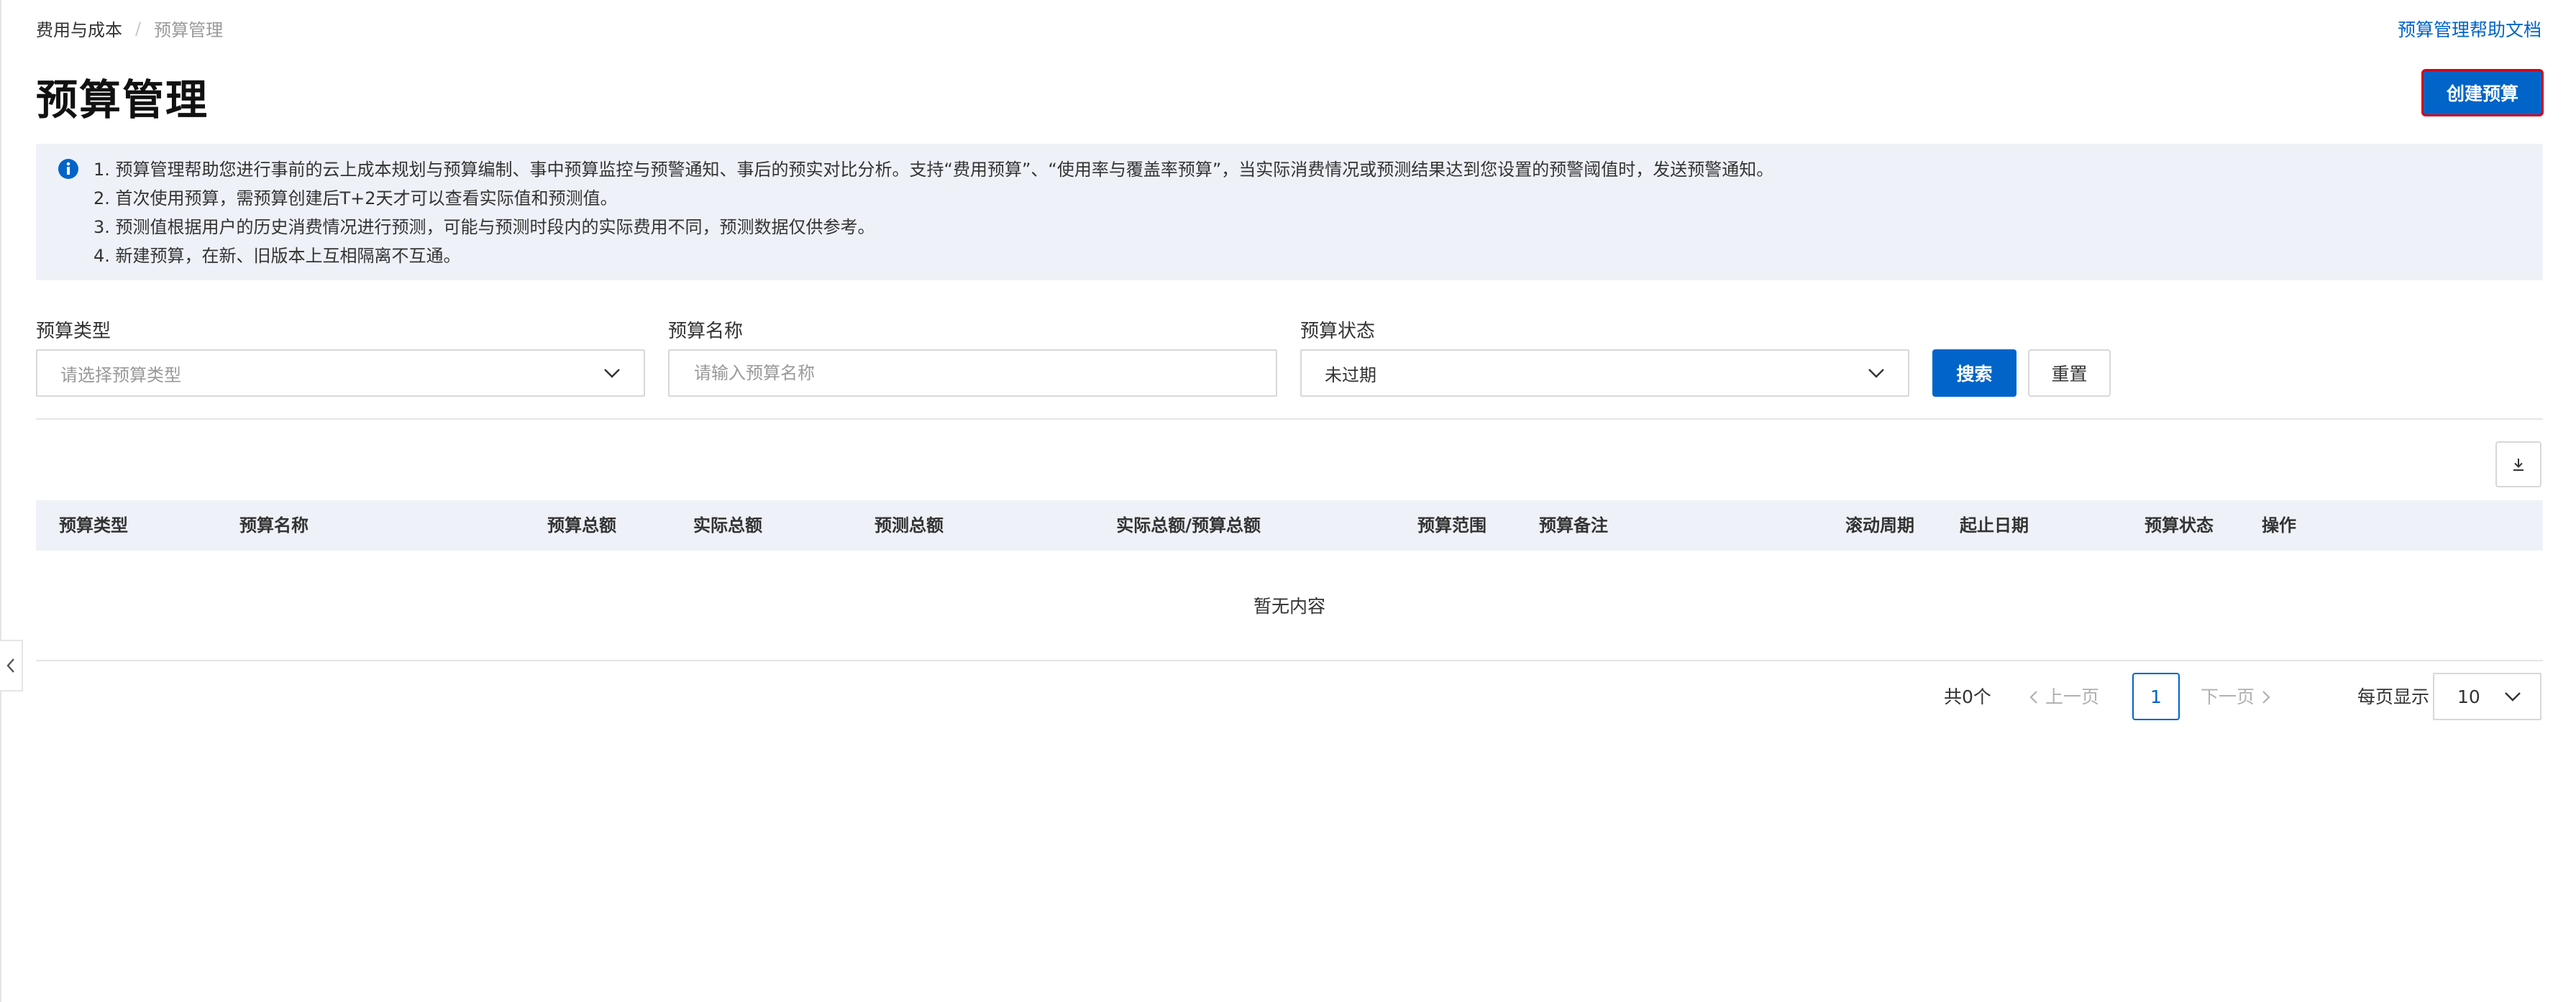 Image resolution: width=2576 pixels, height=1002 pixels. What do you see at coordinates (274, 525) in the screenshot?
I see `column-header: 预算名称` at bounding box center [274, 525].